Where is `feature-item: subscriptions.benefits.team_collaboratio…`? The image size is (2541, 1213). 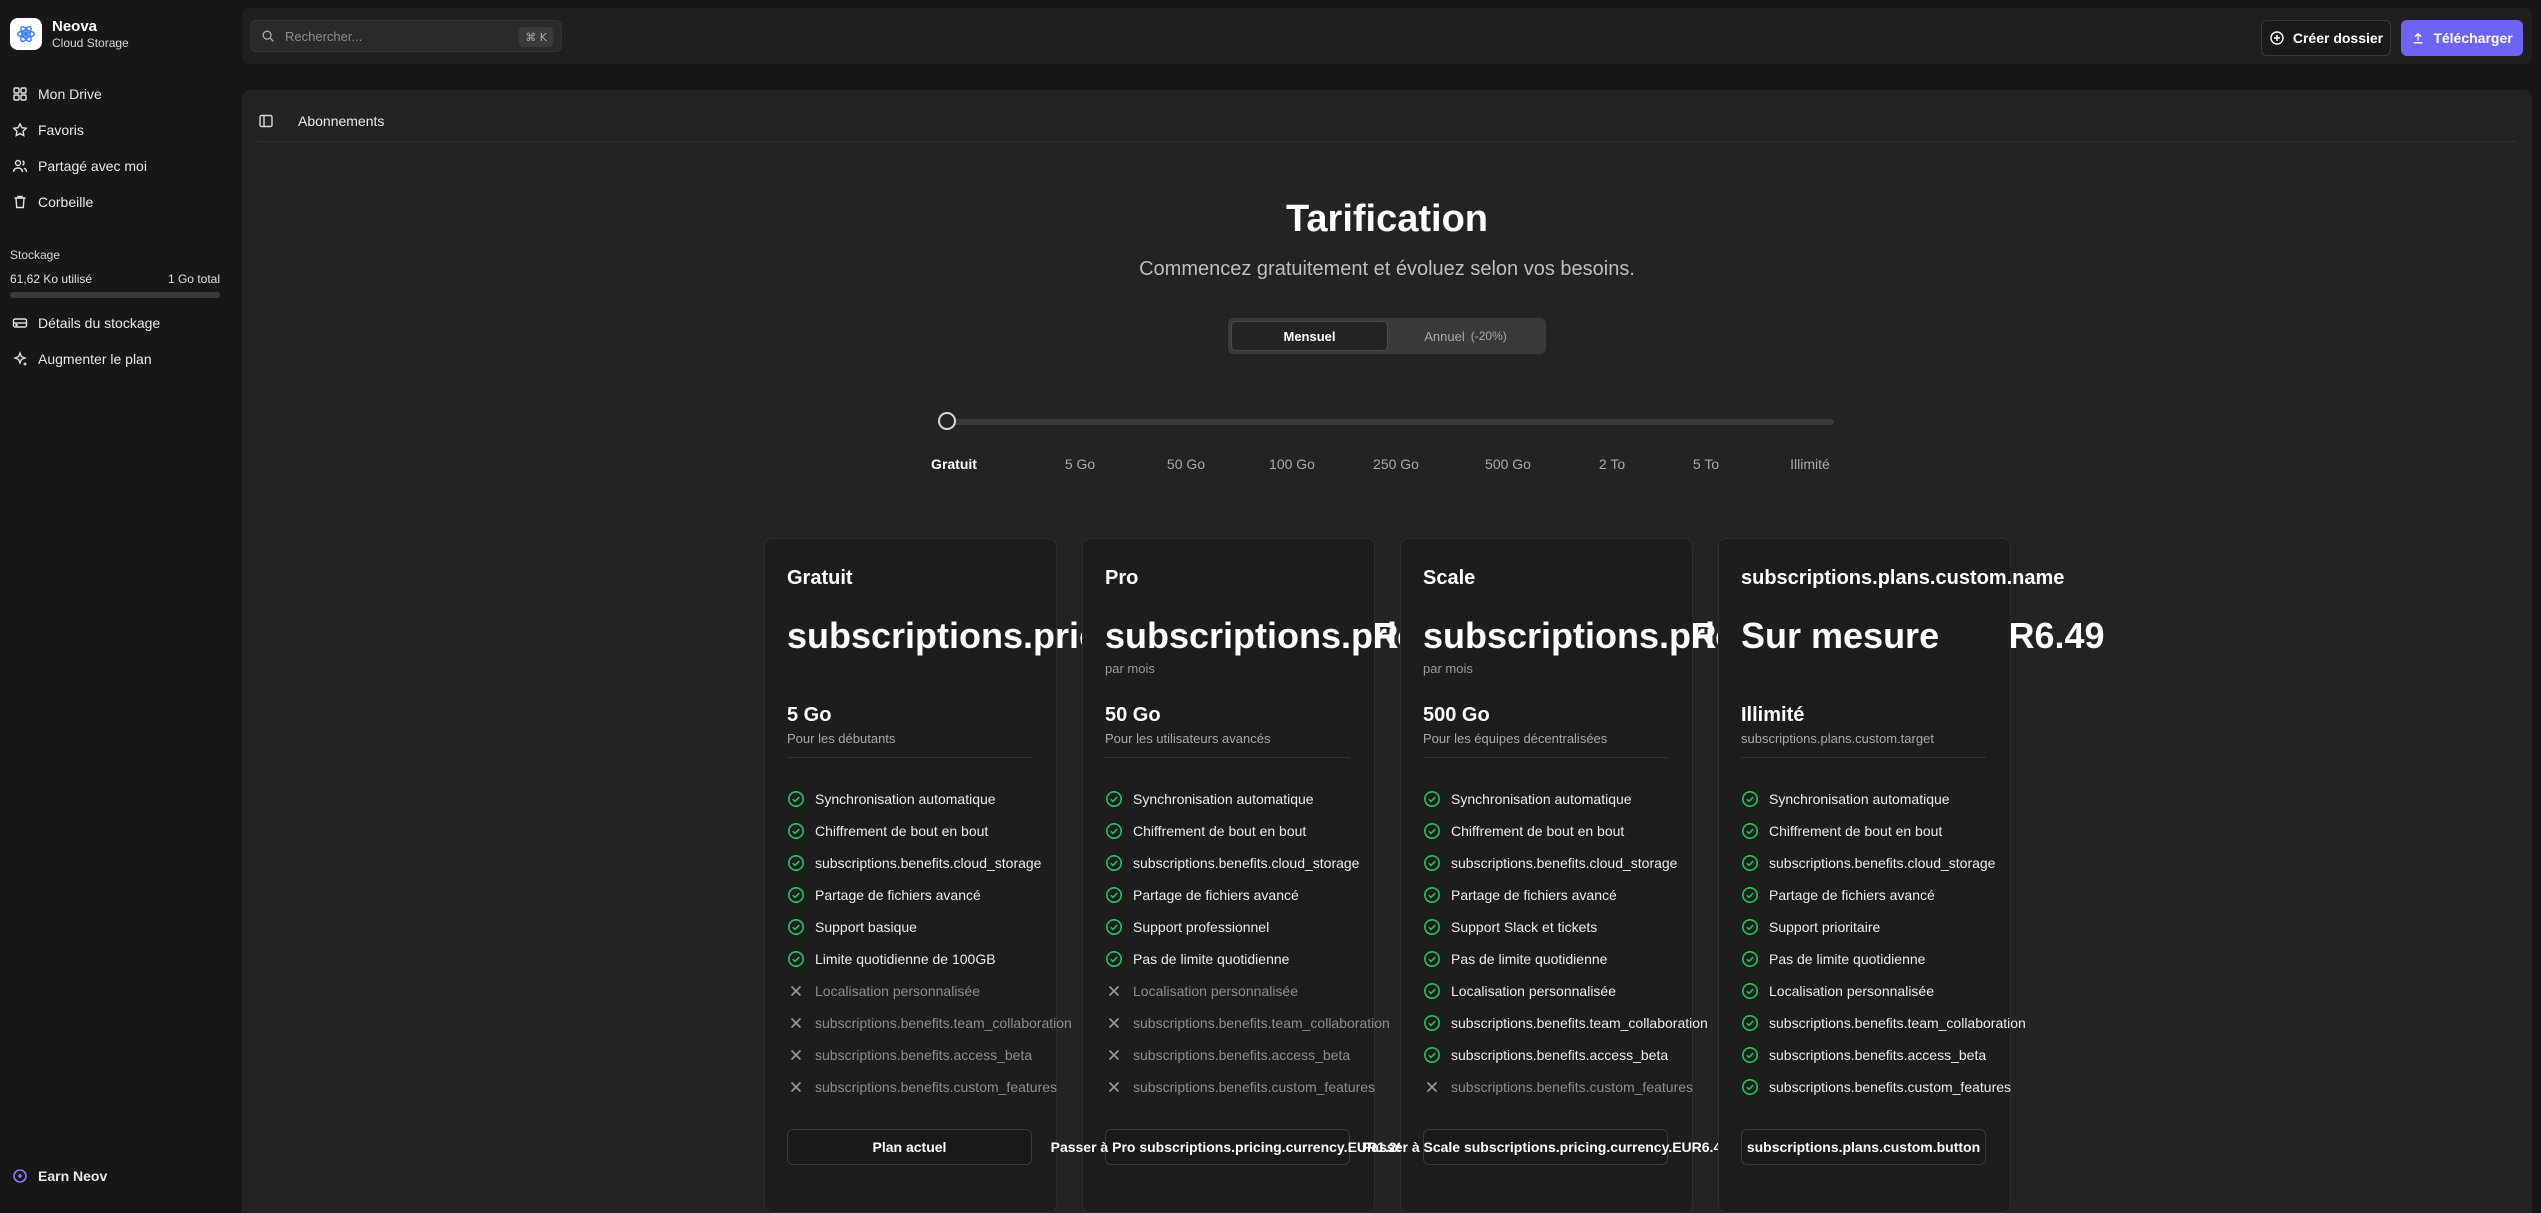
feature-item: subscriptions.benefits.team_collaboratio… is located at coordinates (1883, 1023).